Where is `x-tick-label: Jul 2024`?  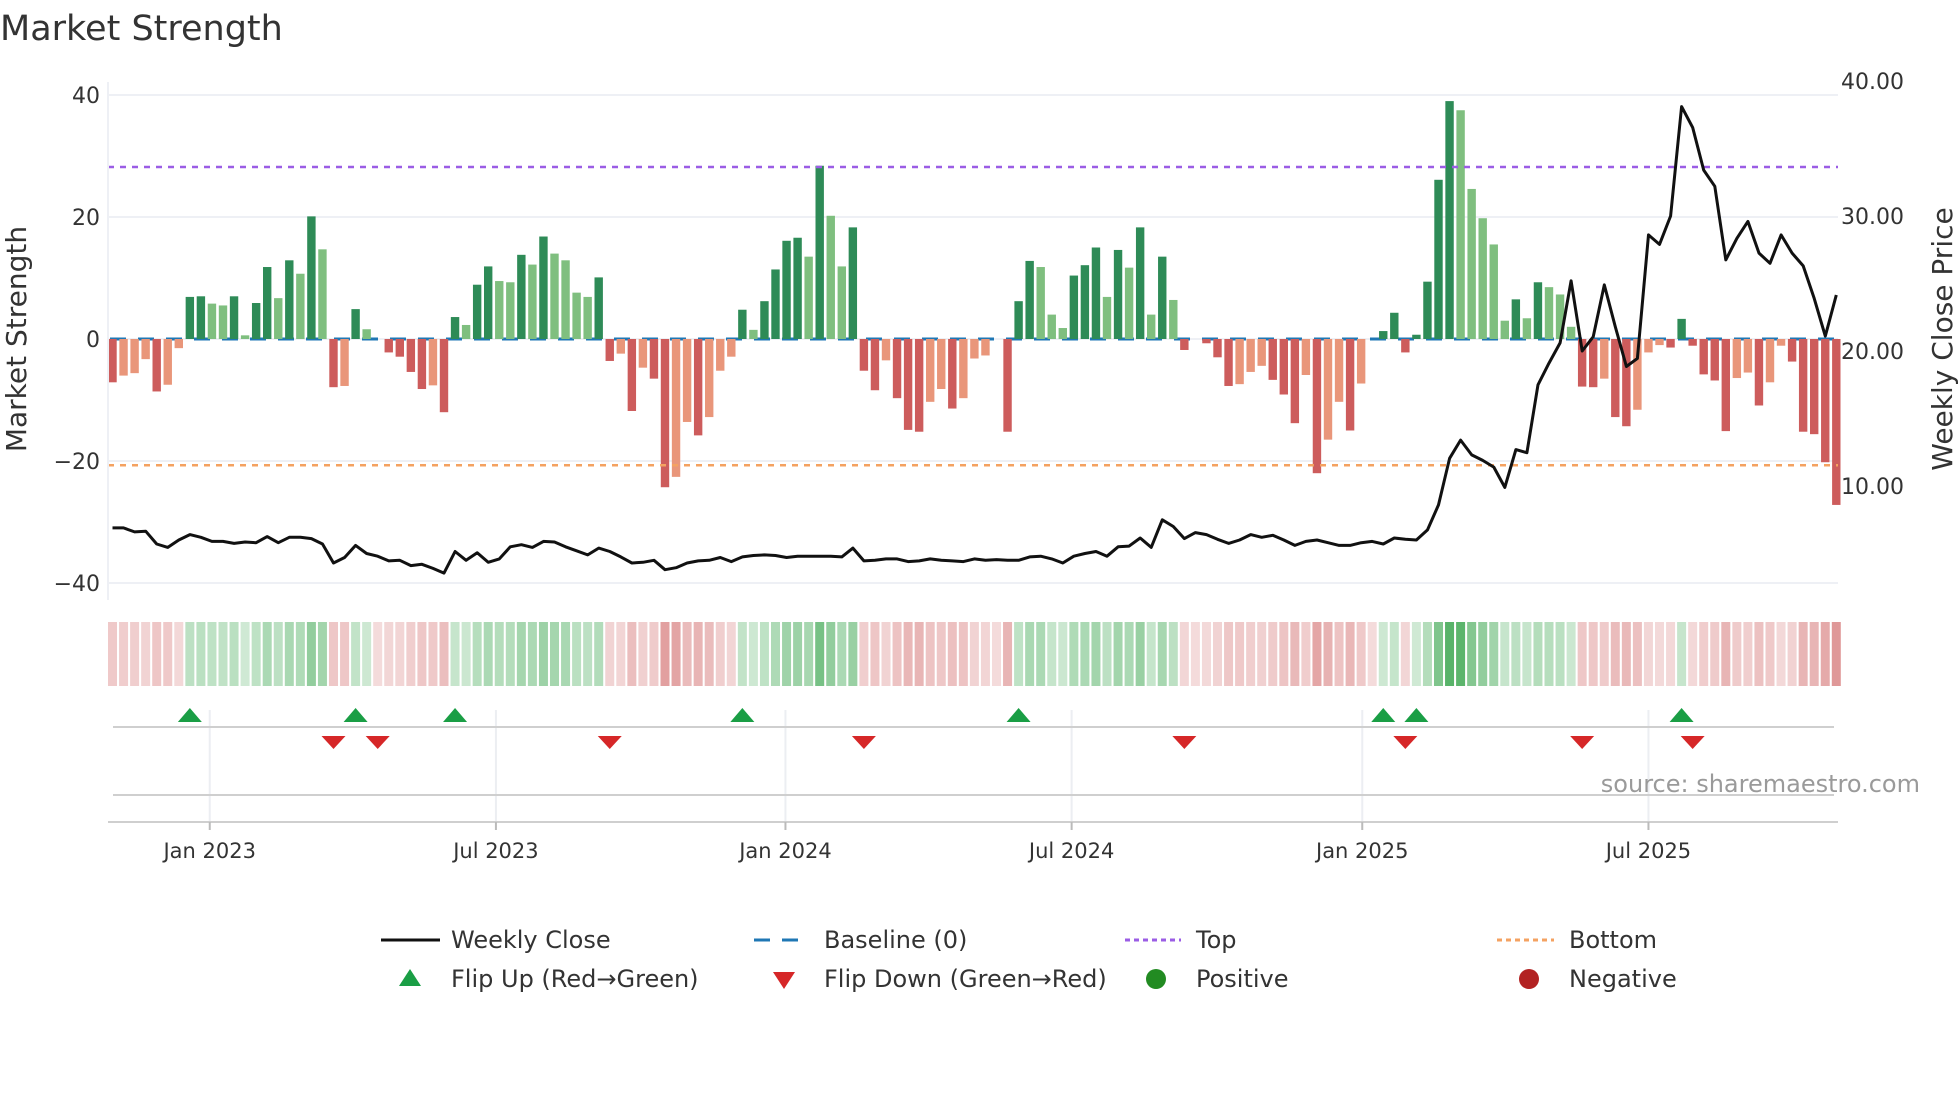
x-tick-label: Jul 2024 is located at coordinates (1070, 851).